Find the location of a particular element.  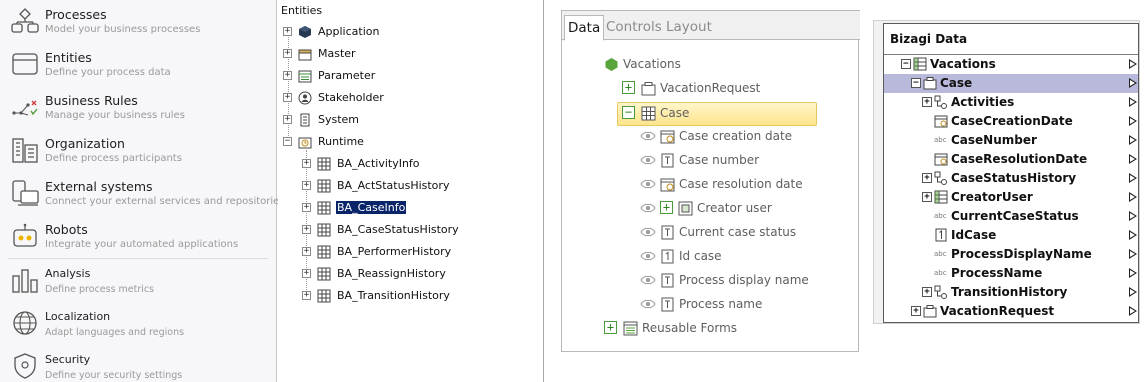

bizagi-row-processname: abc ProcessName is located at coordinates (1011, 273).